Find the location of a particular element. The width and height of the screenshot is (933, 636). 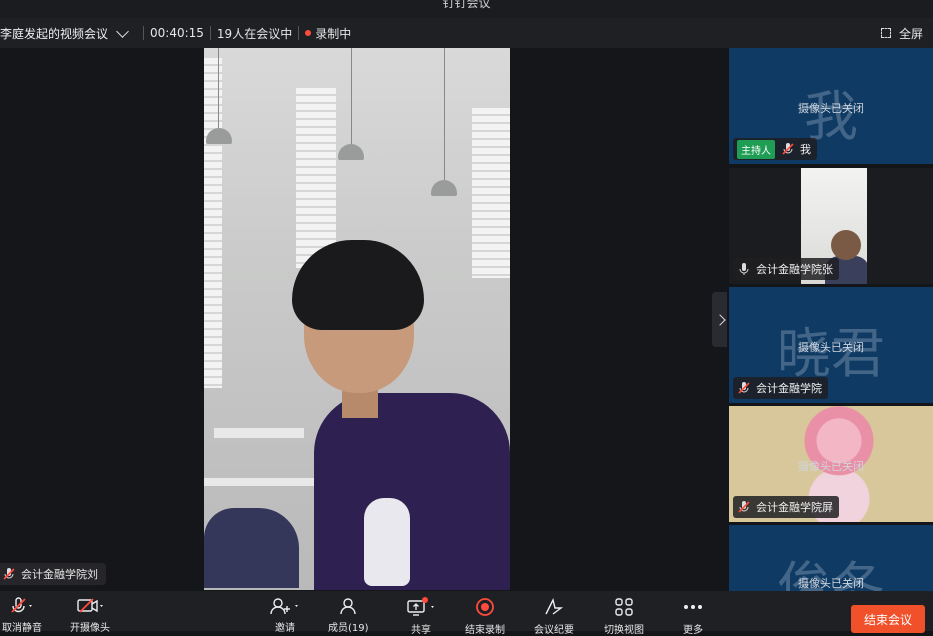

title-bar: 钉钉会议 is located at coordinates (466, 9).